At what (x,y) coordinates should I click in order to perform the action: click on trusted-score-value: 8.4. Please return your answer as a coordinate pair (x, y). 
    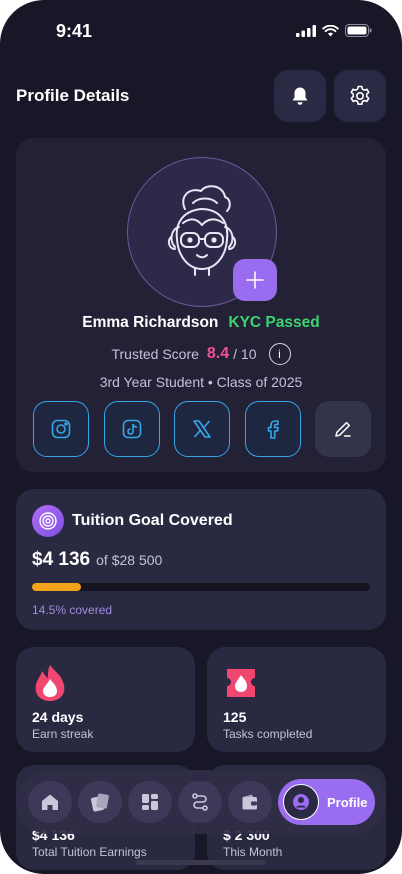
    Looking at the image, I should click on (218, 353).